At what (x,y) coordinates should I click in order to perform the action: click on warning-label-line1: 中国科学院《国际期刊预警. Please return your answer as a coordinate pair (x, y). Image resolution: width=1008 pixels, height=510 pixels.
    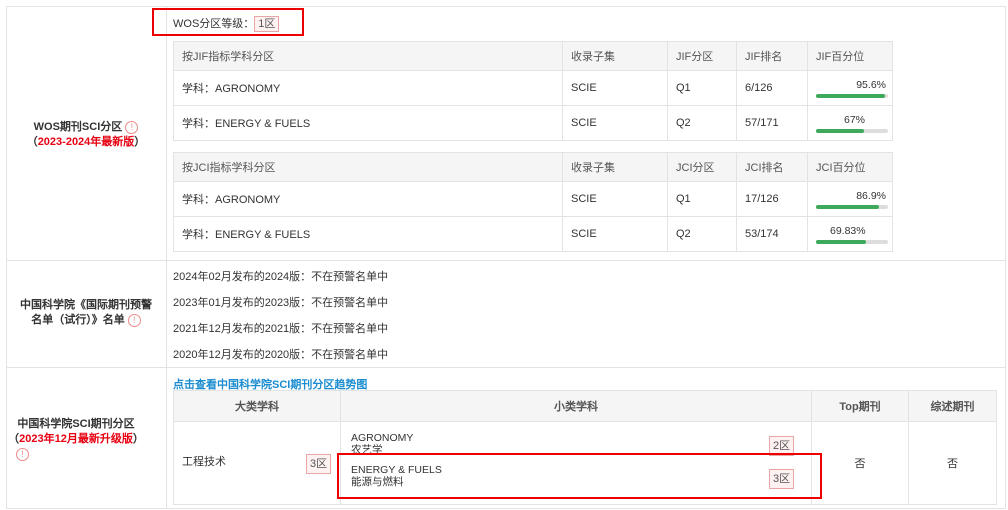
    Looking at the image, I should click on (86, 305).